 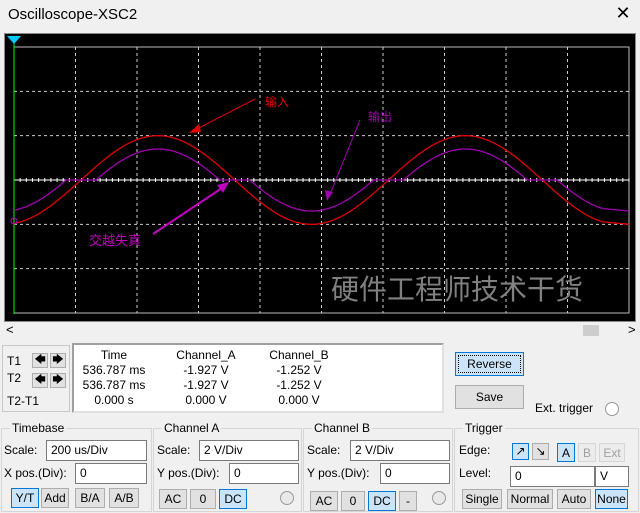 What do you see at coordinates (484, 428) in the screenshot?
I see `trigger-title: Trigger` at bounding box center [484, 428].